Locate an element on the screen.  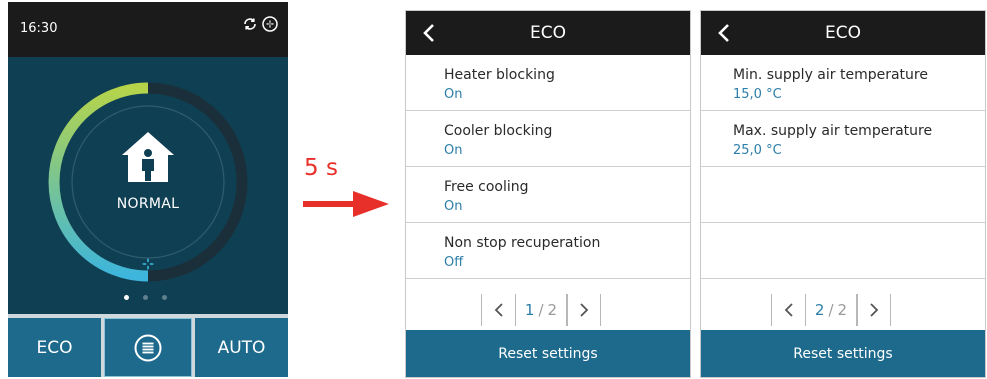
list-item-heater-blocking: Heater blocking On is located at coordinates (548, 83).